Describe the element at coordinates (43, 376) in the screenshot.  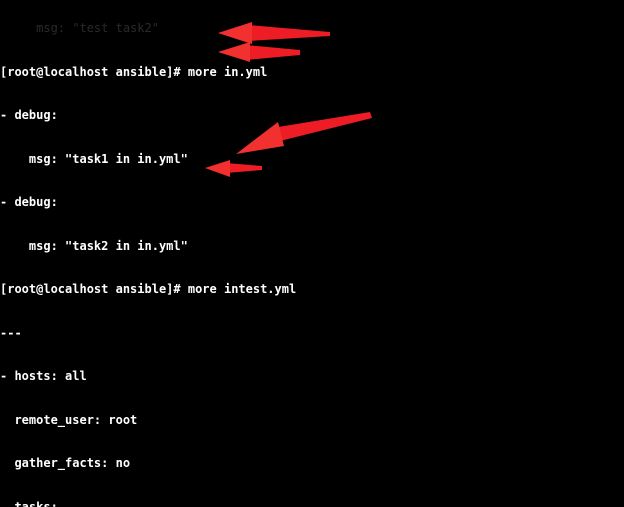
I see `terminal-line: - hosts: all` at that location.